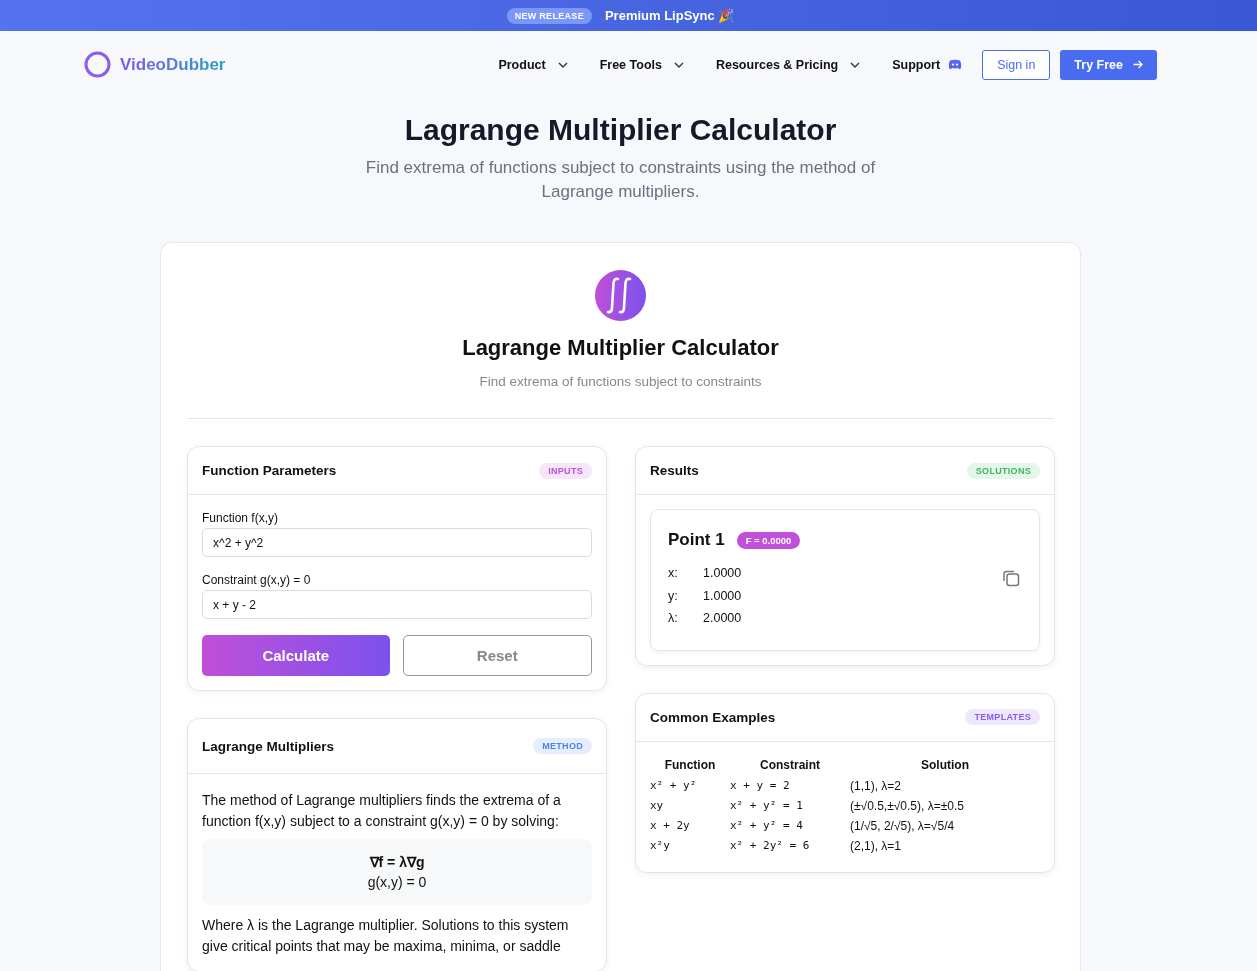 The width and height of the screenshot is (1257, 971). Describe the element at coordinates (907, 805) in the screenshot. I see `table-cell: (±√0.5,±√0.5), λ=±0.5` at that location.